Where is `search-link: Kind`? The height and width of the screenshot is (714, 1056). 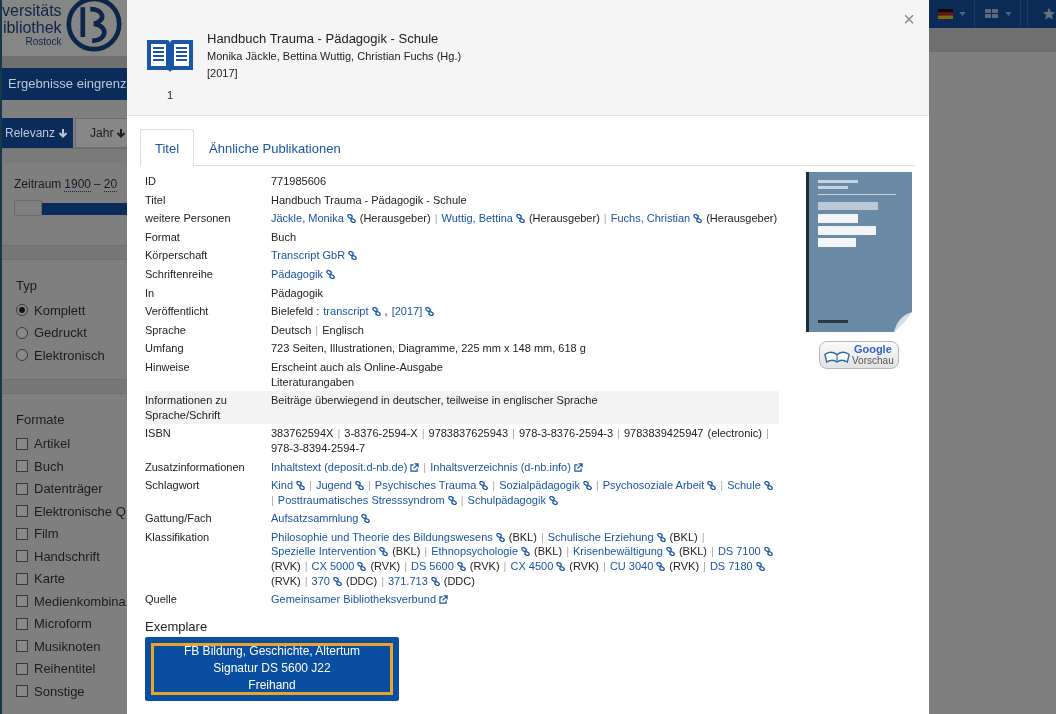 search-link: Kind is located at coordinates (288, 485).